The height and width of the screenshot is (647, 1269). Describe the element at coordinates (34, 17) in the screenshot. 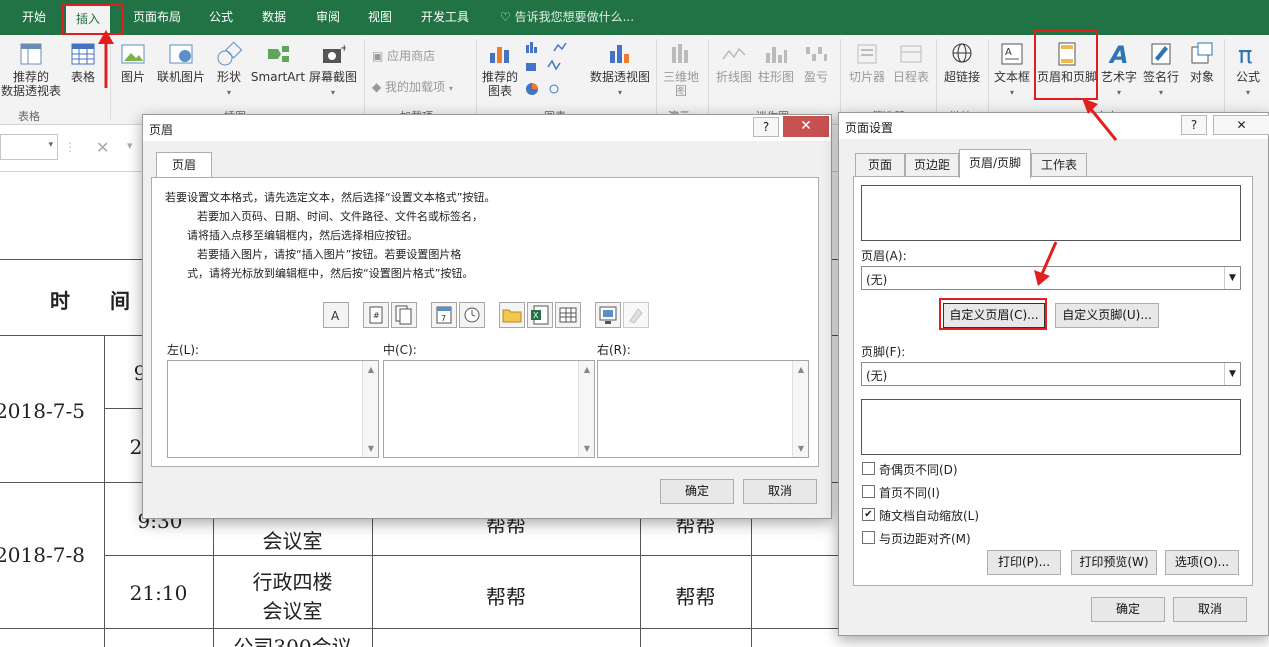

I see `tab-home: 开始` at that location.